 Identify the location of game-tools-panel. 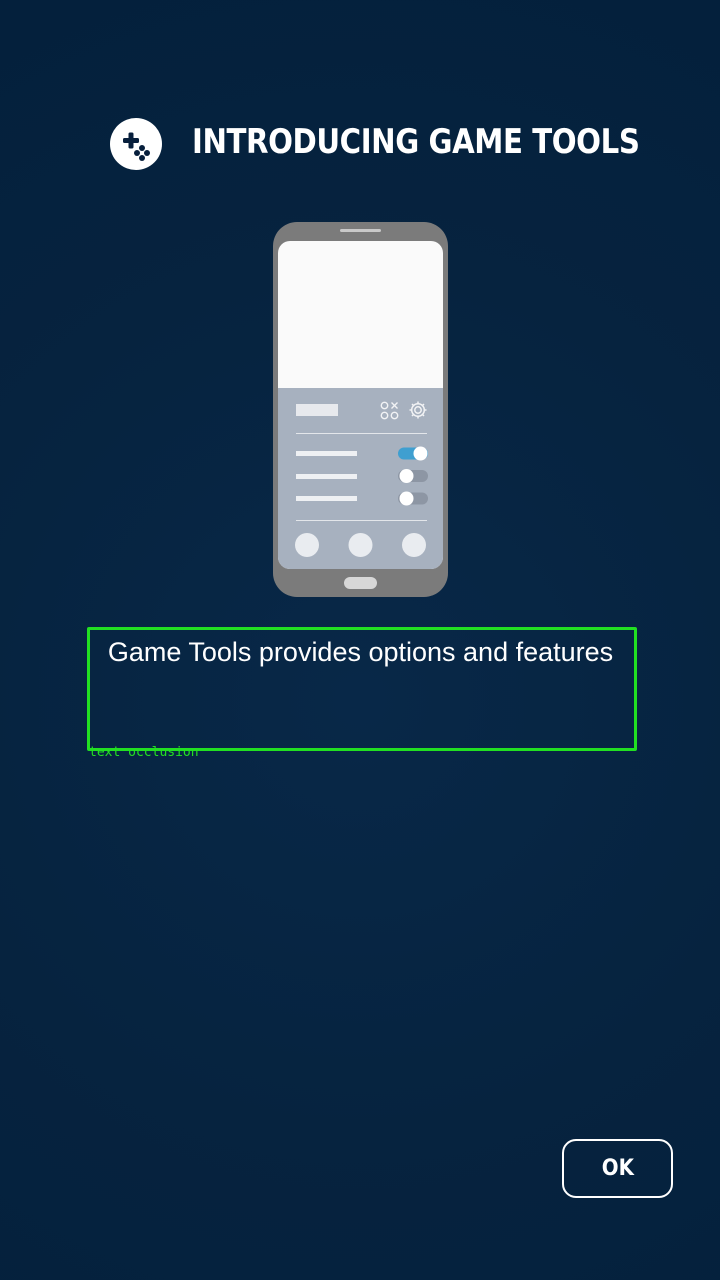
(360, 478).